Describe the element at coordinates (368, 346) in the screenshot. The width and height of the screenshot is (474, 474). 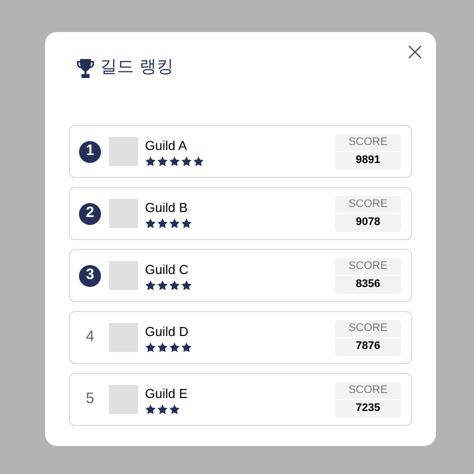
I see `score-value: 7876` at that location.